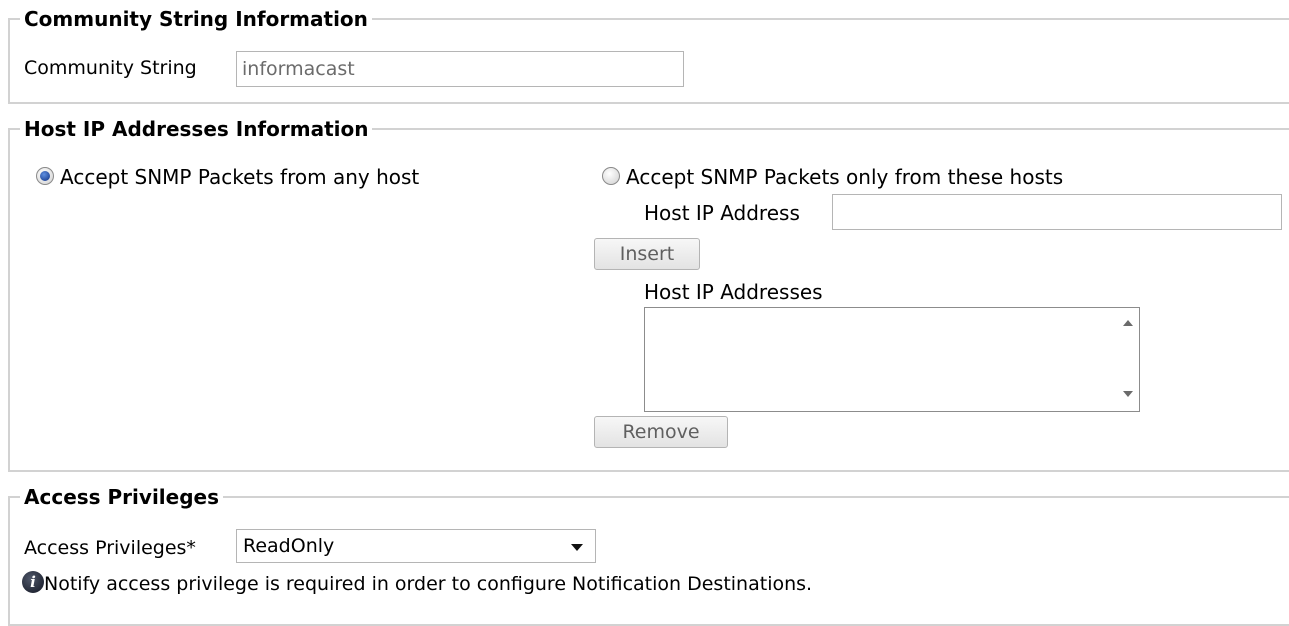  What do you see at coordinates (110, 68) in the screenshot?
I see `community-string-label: Community String` at bounding box center [110, 68].